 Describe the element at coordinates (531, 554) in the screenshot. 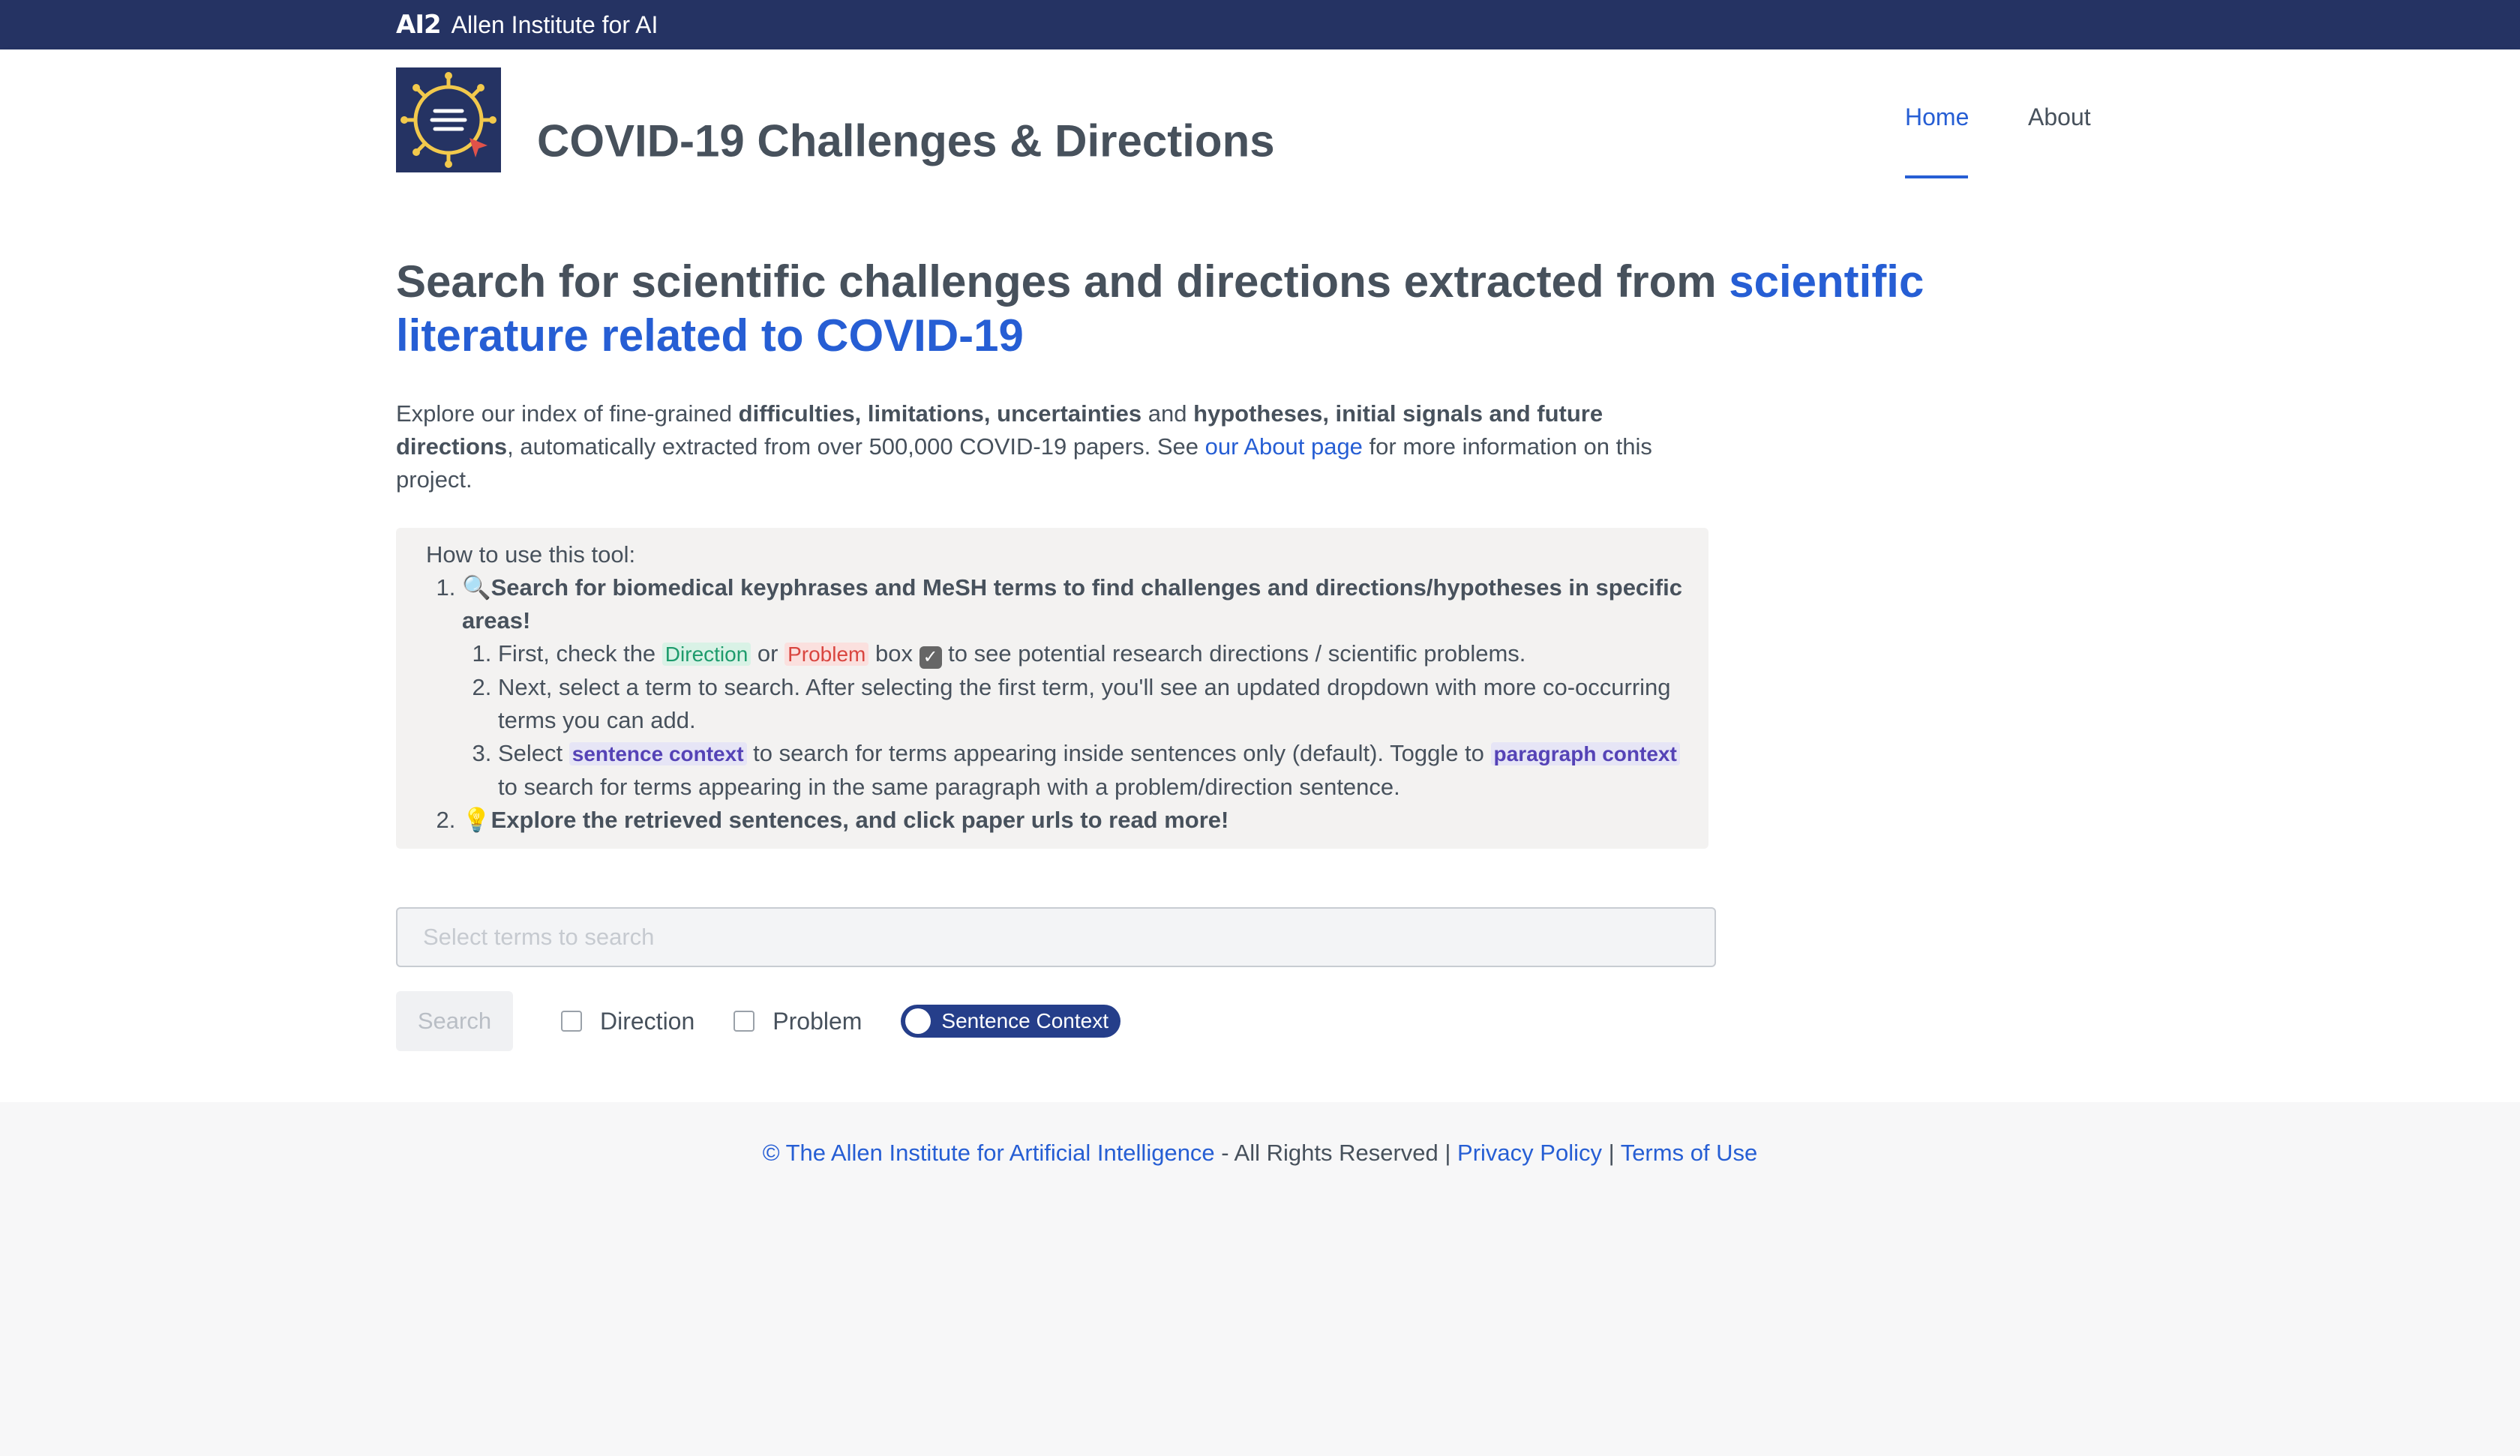

I see `how-to-title: How to use this tool:` at that location.